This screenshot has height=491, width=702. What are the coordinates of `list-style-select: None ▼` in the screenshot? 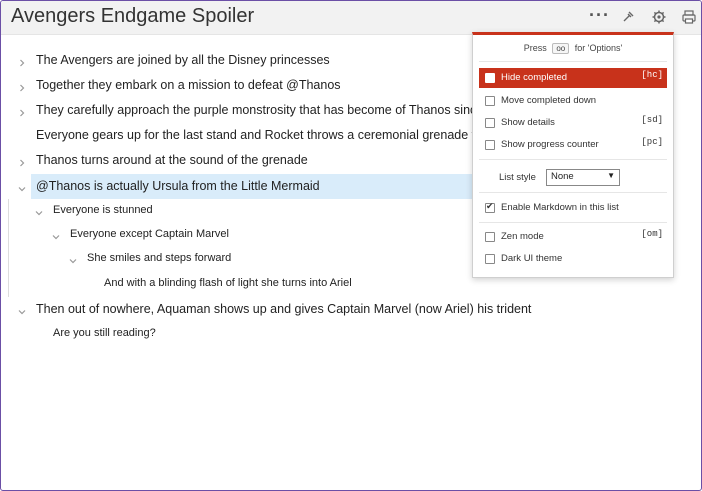 It's located at (583, 177).